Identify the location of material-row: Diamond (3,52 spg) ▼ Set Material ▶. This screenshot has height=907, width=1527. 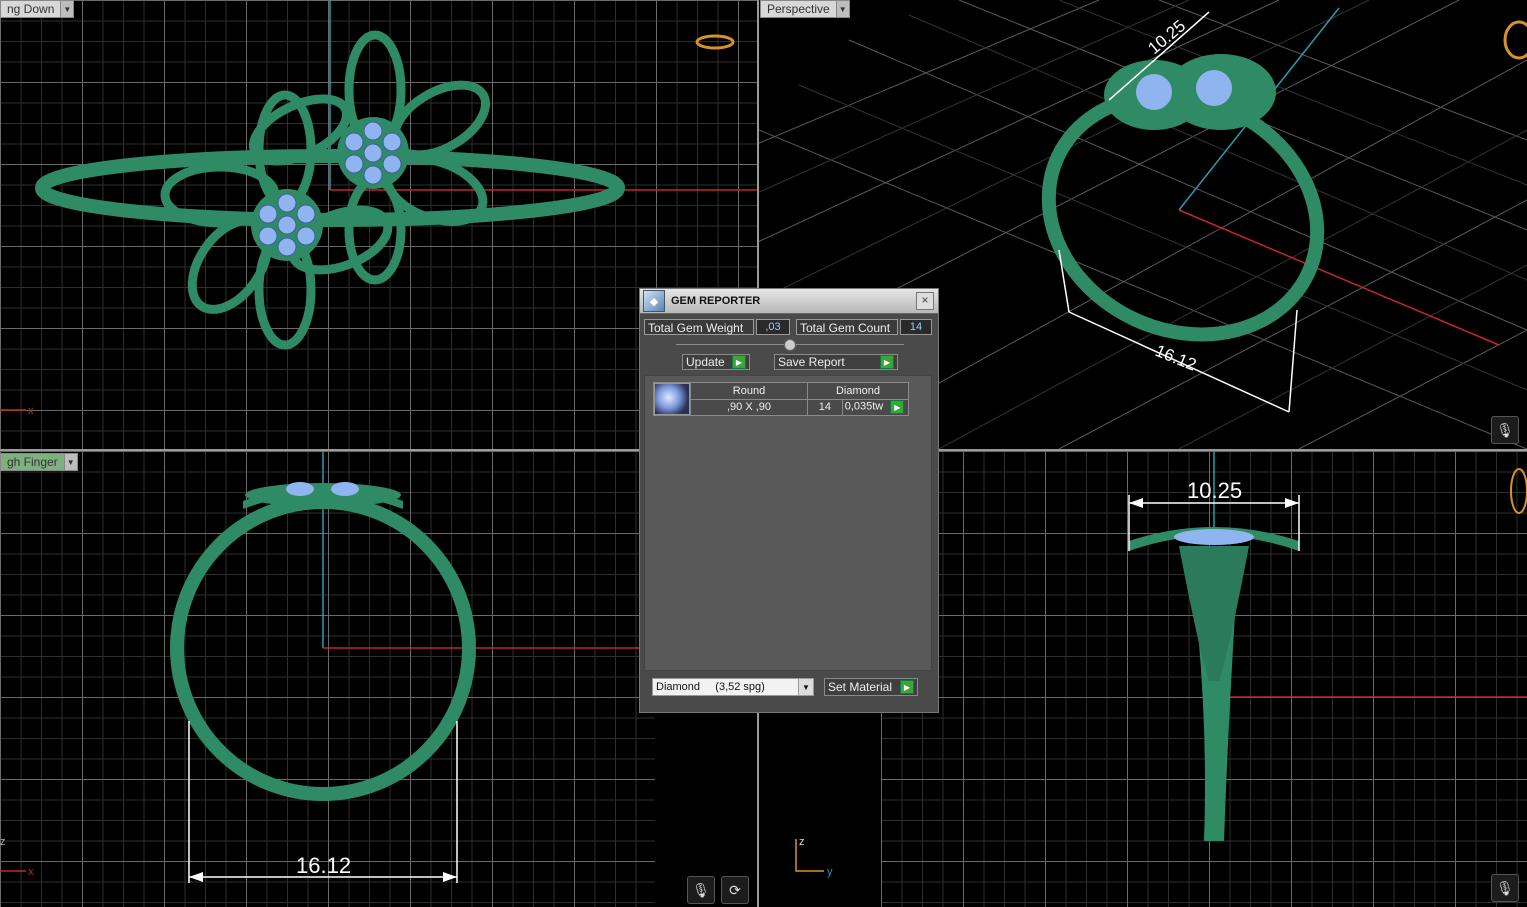
(785, 687).